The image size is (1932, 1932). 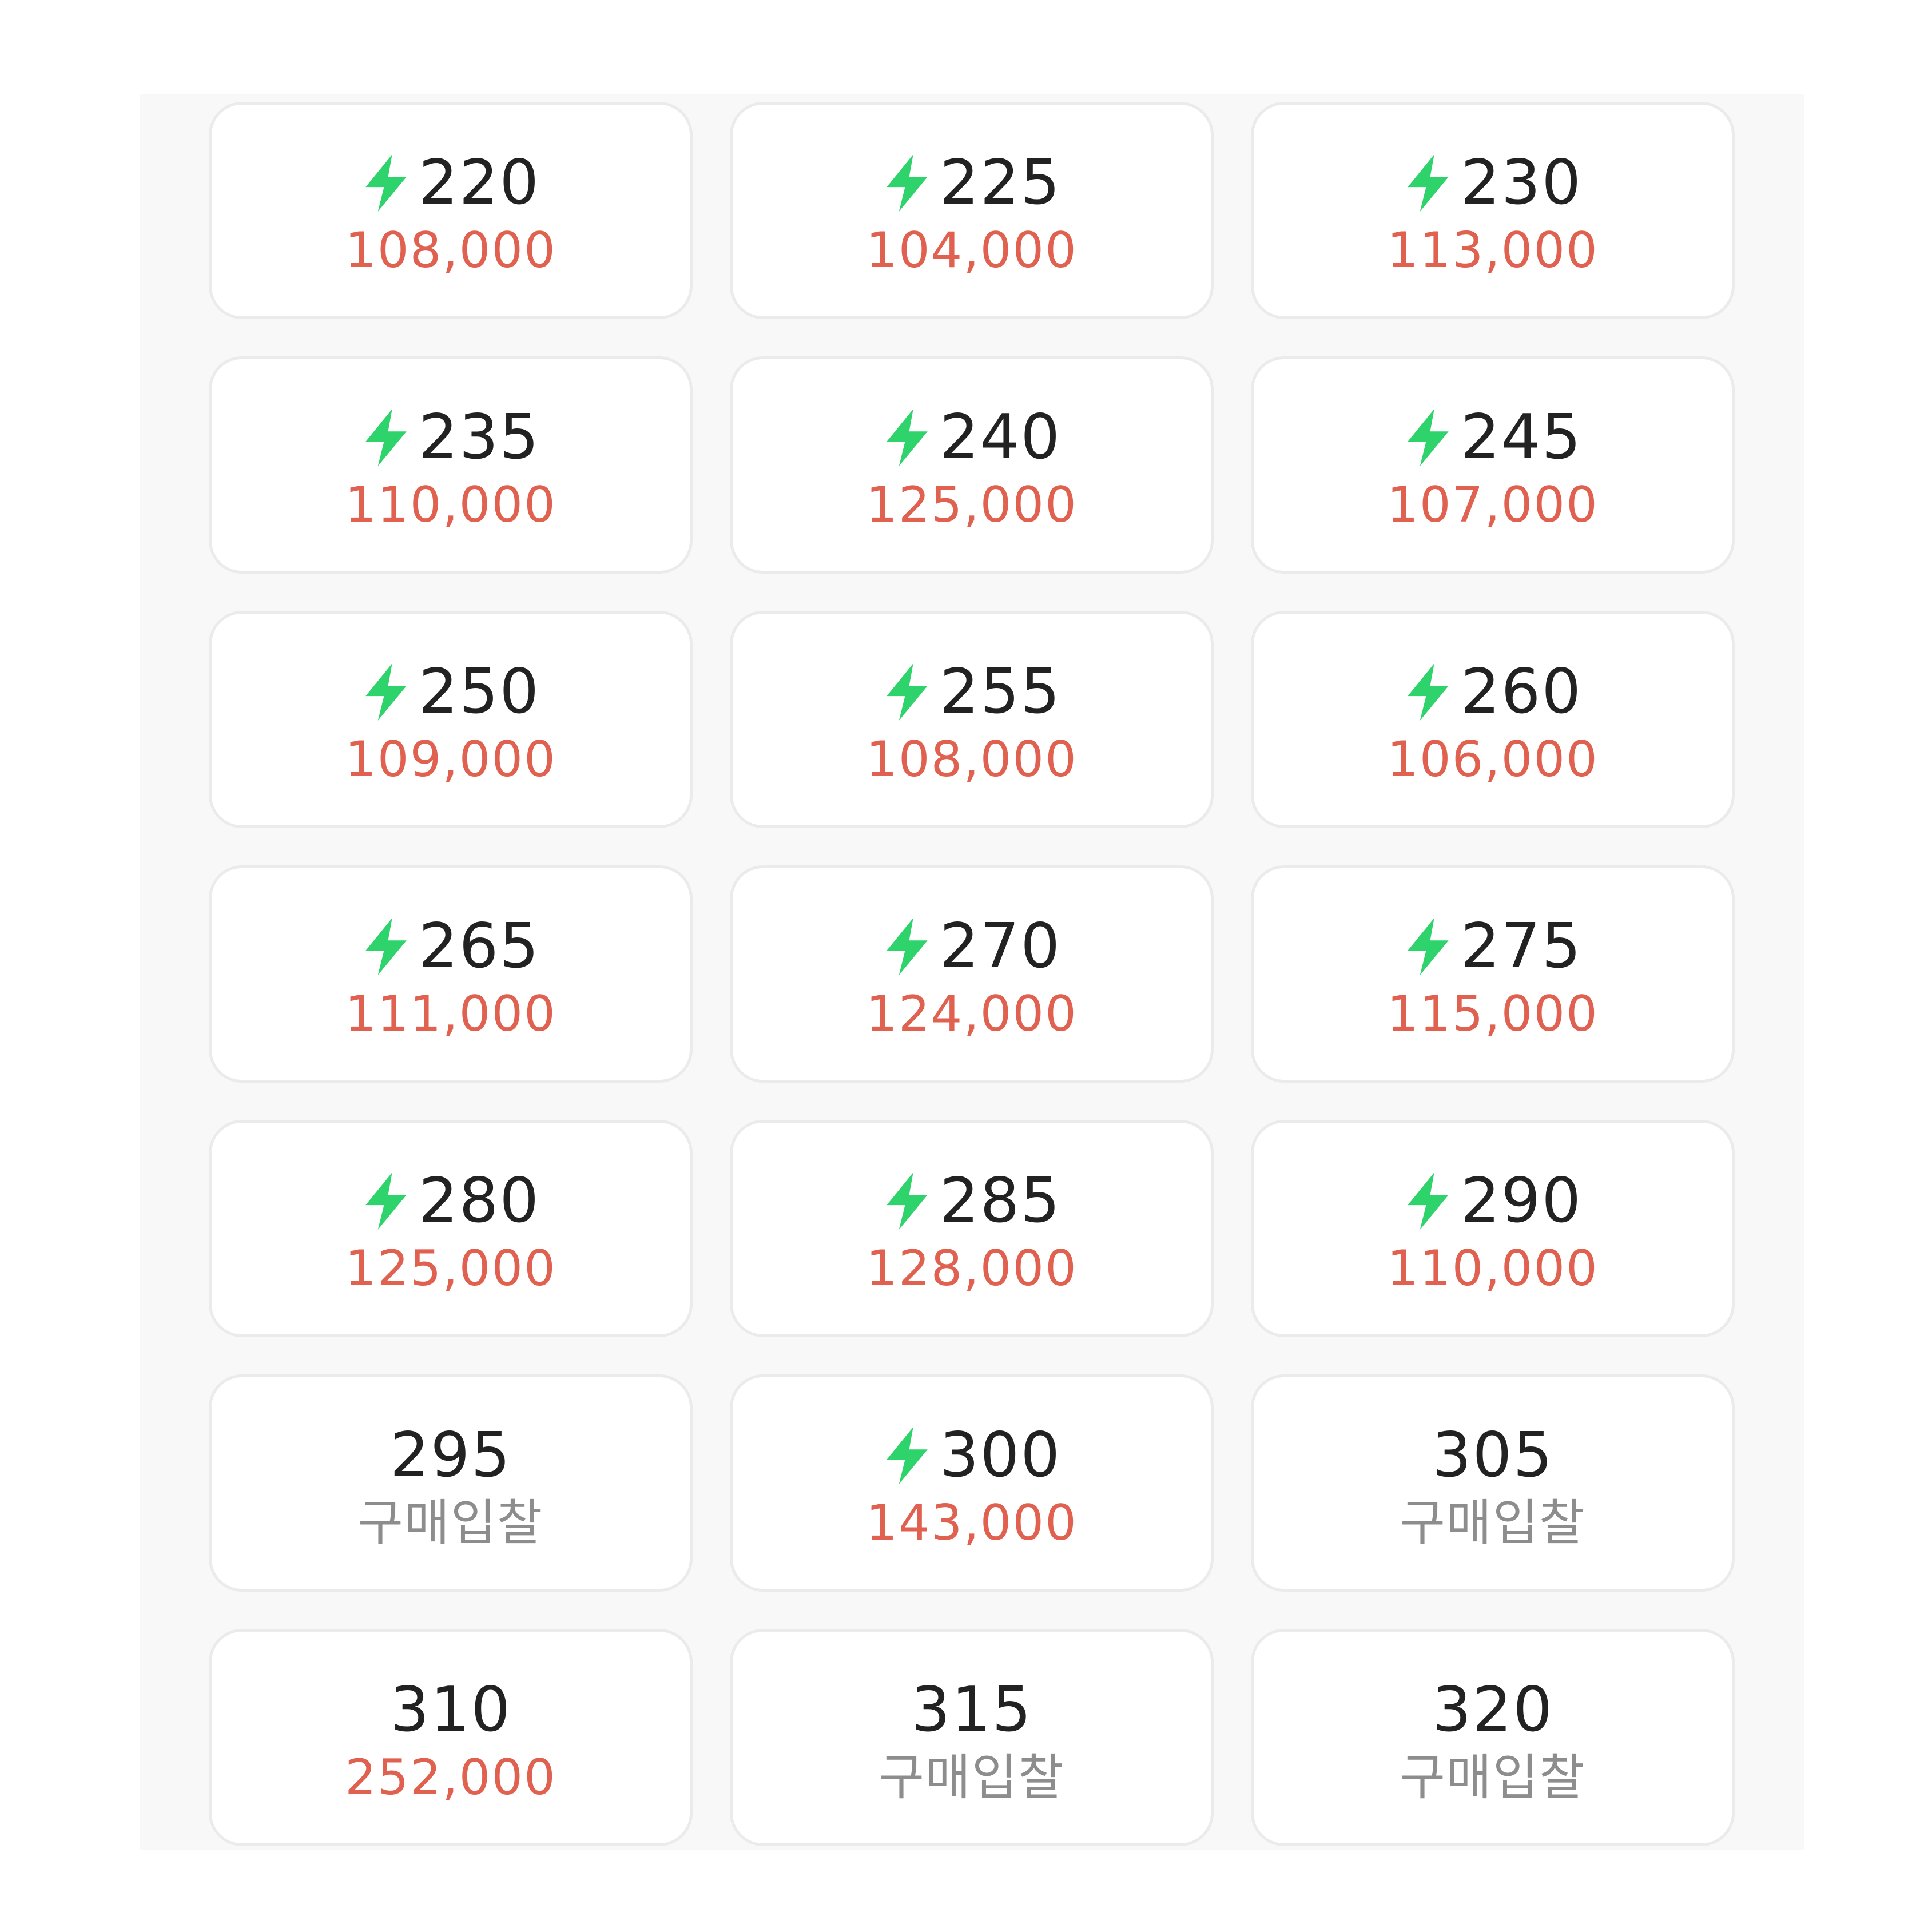 I want to click on size-option-245: 245 107,000, so click(x=1493, y=465).